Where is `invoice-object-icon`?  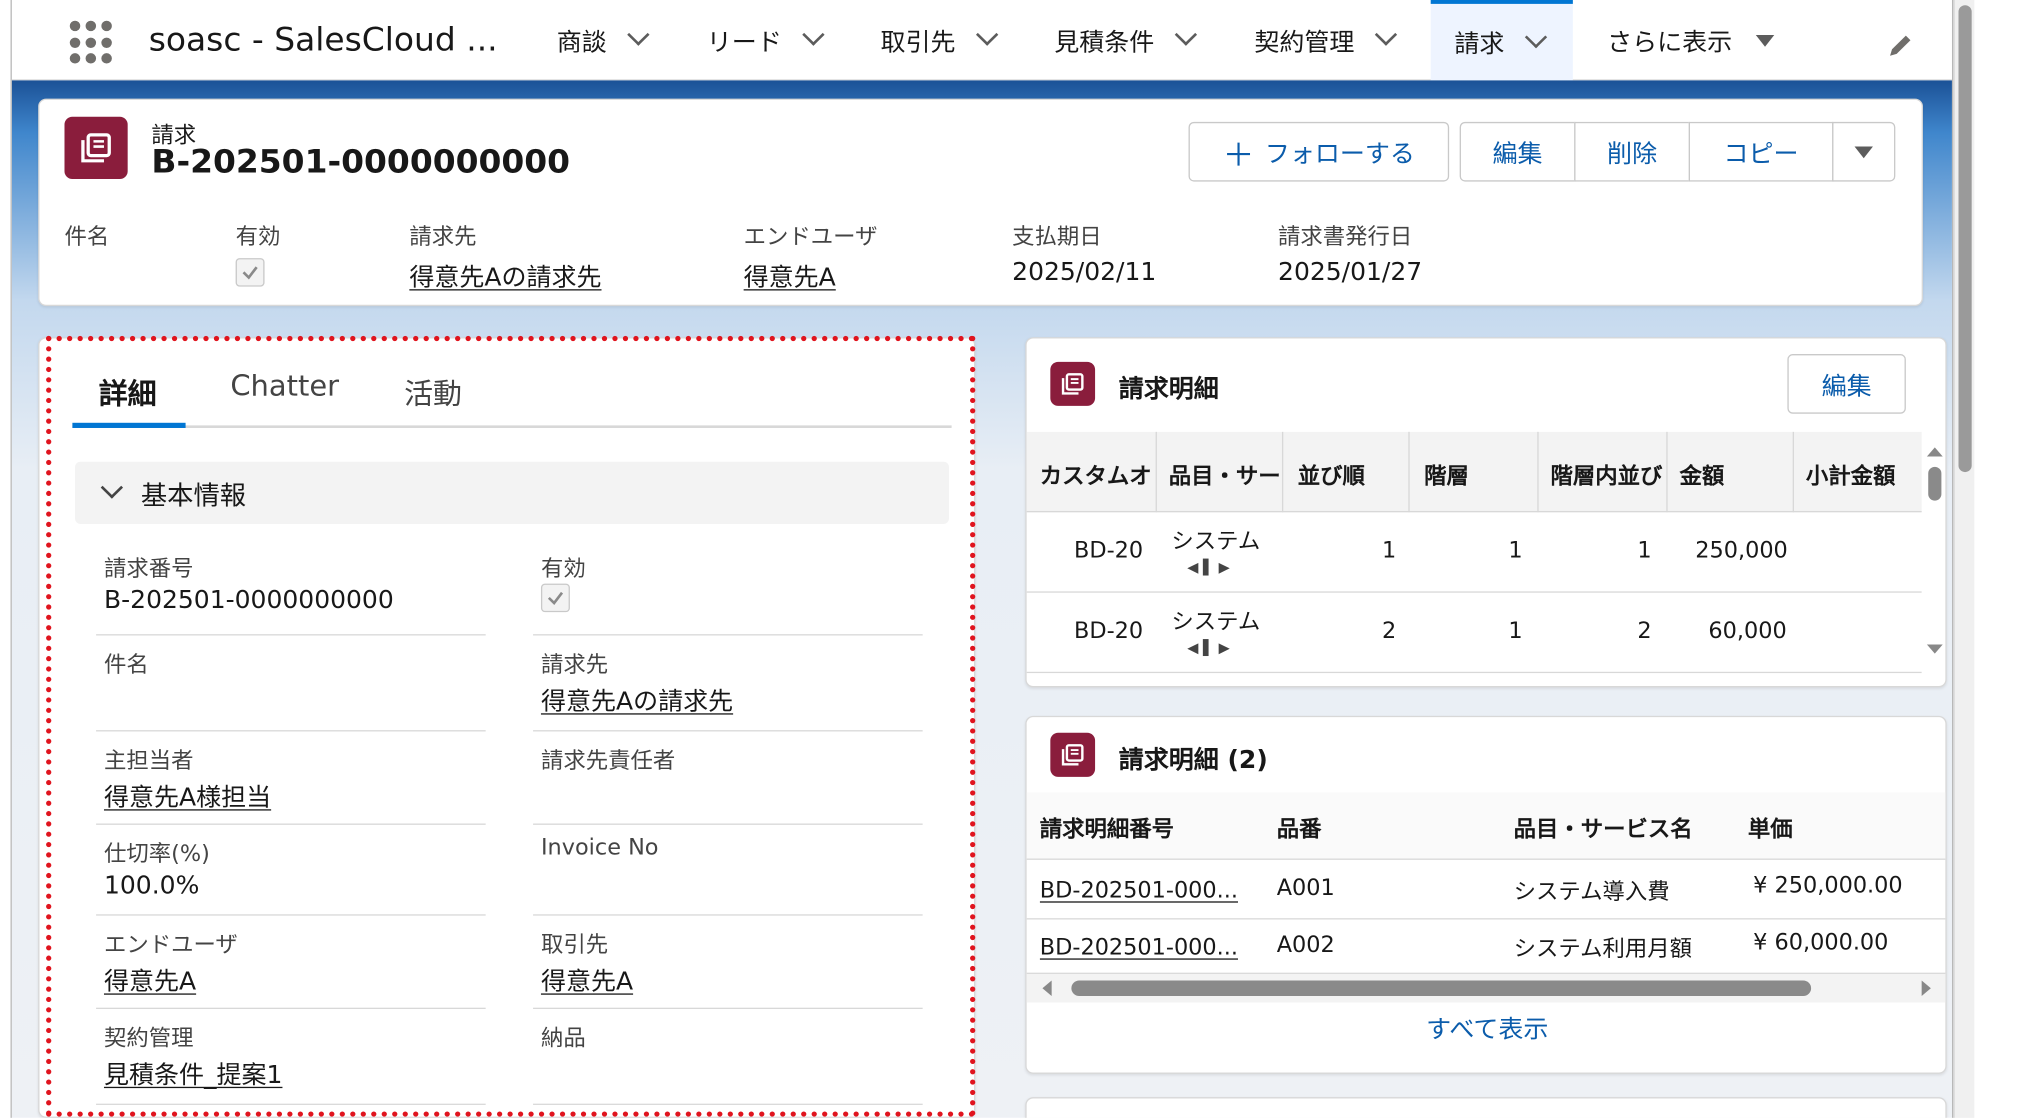 invoice-object-icon is located at coordinates (96, 147).